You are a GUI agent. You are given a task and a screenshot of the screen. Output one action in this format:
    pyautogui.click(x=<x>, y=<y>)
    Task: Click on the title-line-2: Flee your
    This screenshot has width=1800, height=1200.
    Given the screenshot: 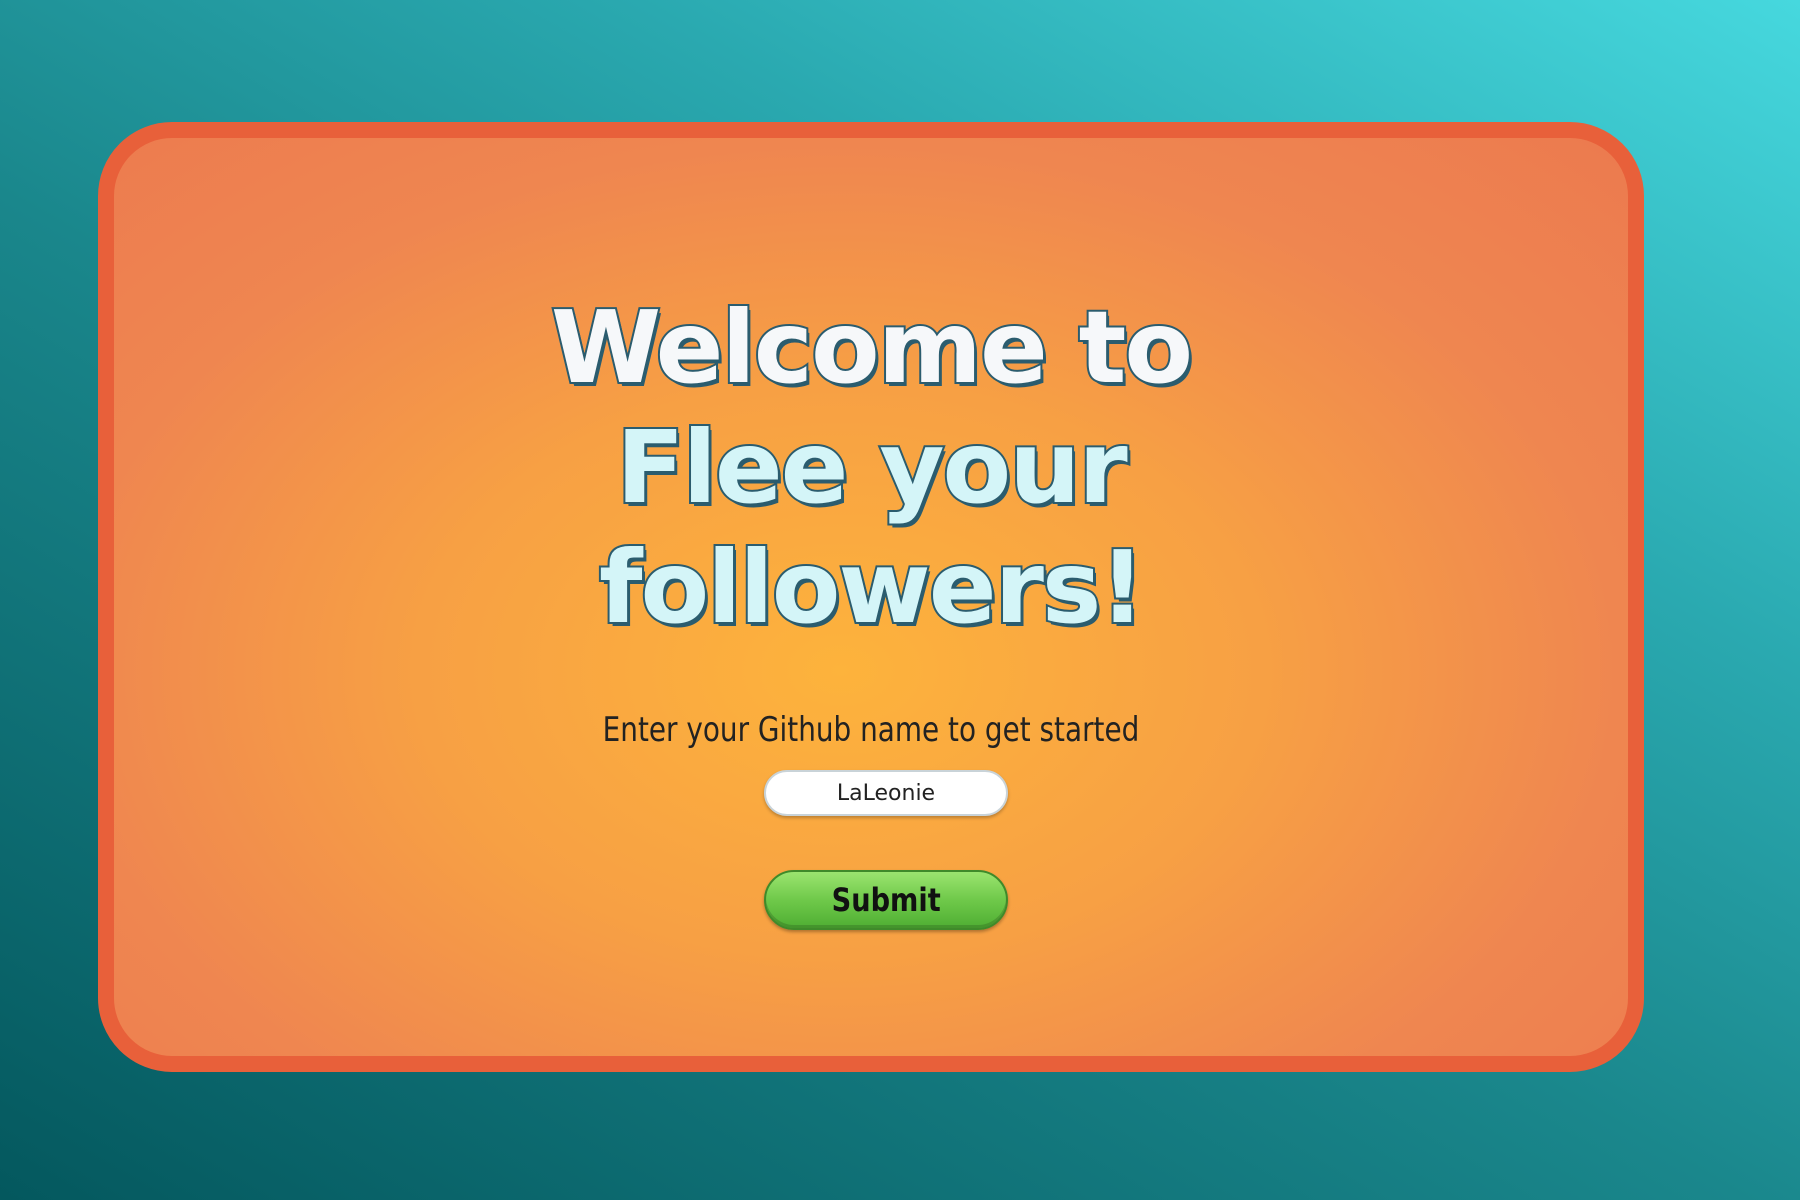 What is the action you would take?
    pyautogui.click(x=871, y=467)
    